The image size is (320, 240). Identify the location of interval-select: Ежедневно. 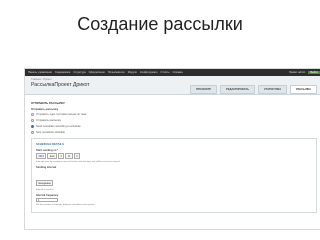
(45, 183).